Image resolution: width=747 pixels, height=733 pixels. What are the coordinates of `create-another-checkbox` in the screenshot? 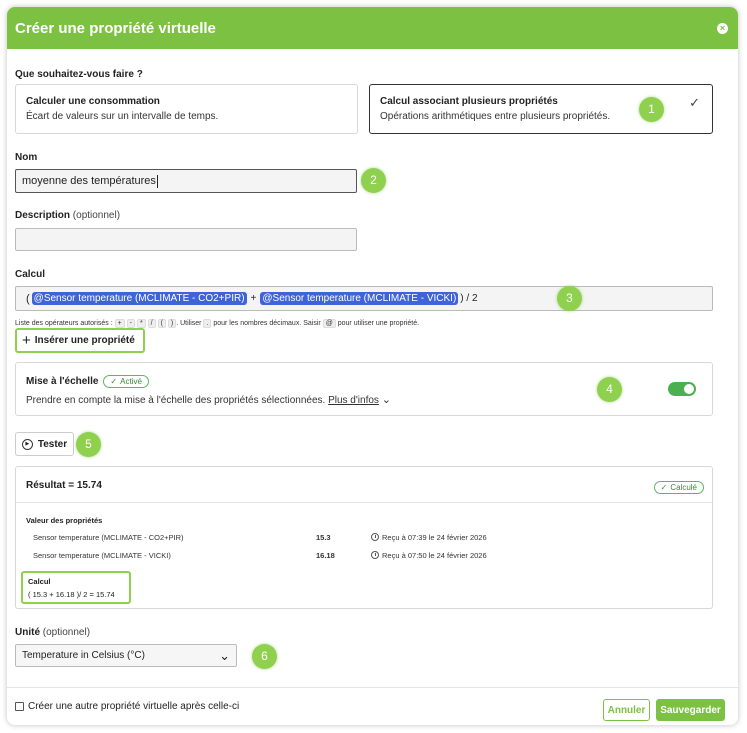 It's located at (19, 706).